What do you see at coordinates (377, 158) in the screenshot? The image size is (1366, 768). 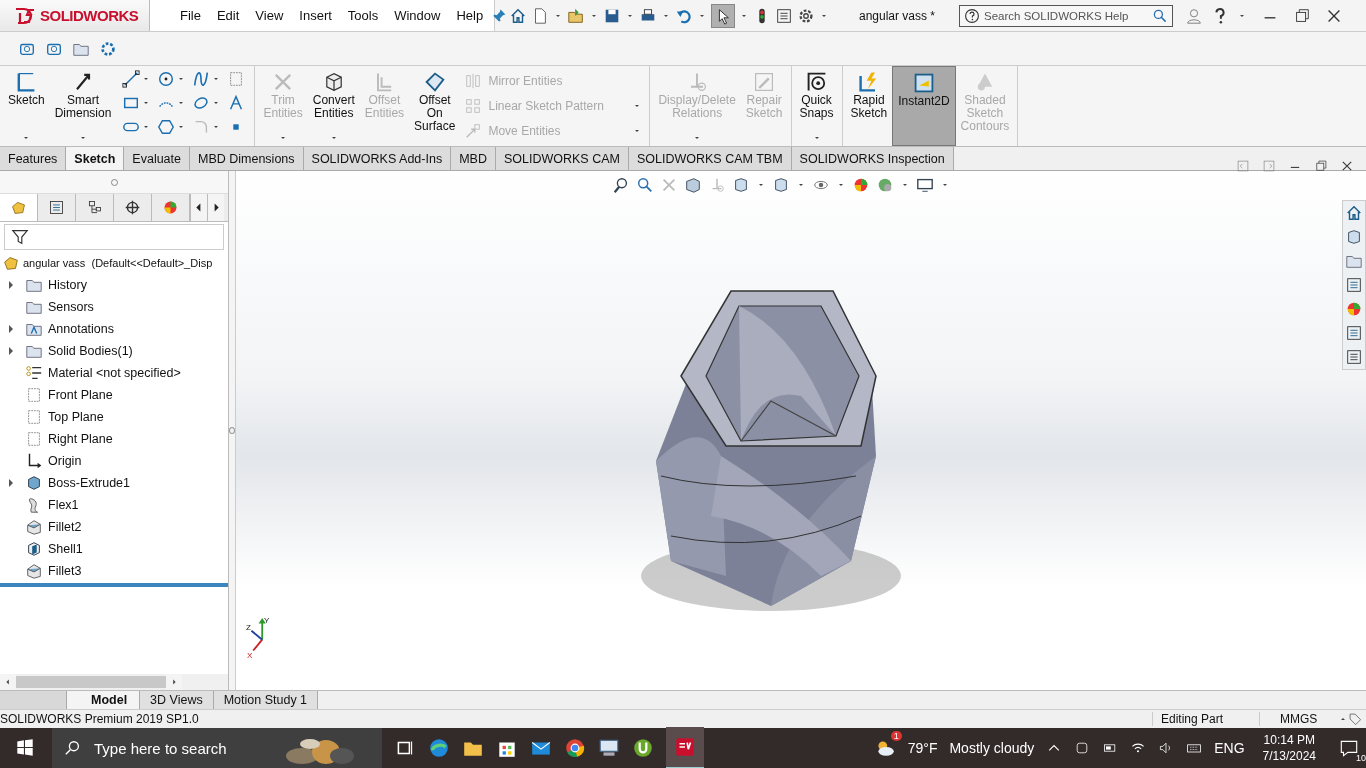 I see `ribbon-tab: SOLIDWORKS Add-Ins` at bounding box center [377, 158].